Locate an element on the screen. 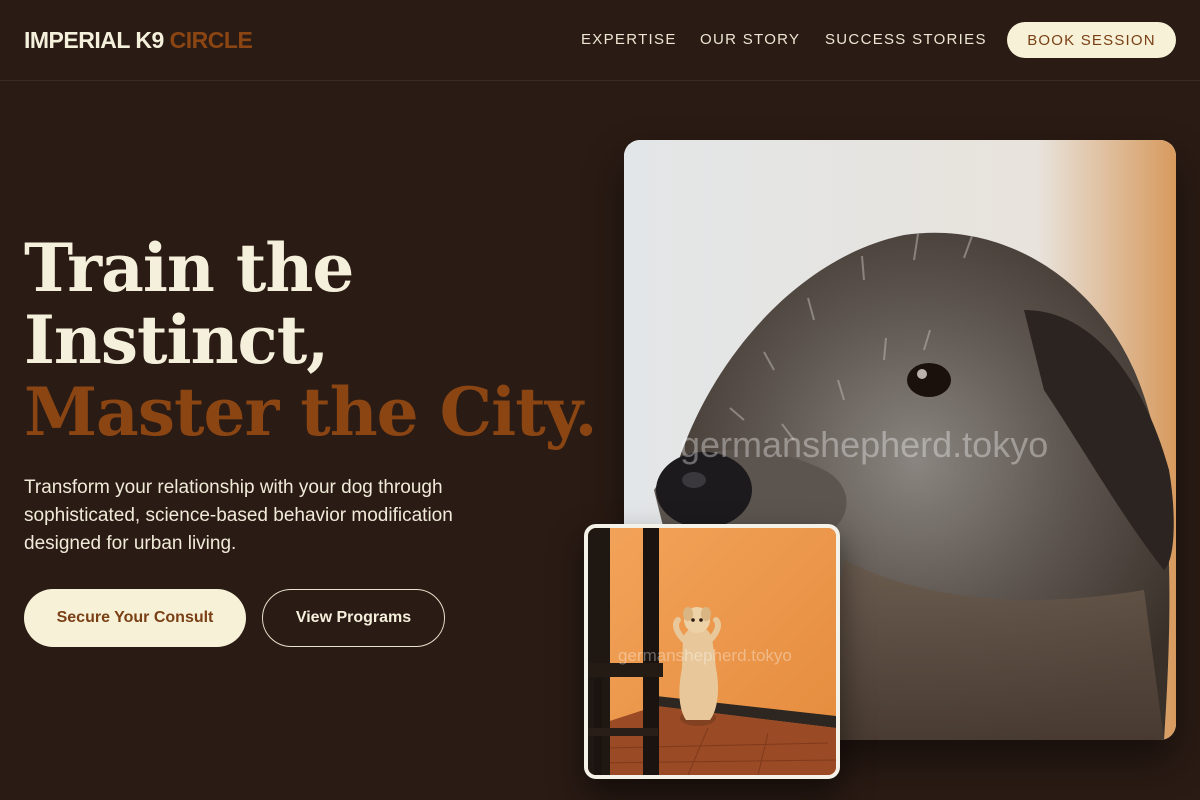 The width and height of the screenshot is (1200, 800). begging-dog-illustration is located at coordinates (712, 651).